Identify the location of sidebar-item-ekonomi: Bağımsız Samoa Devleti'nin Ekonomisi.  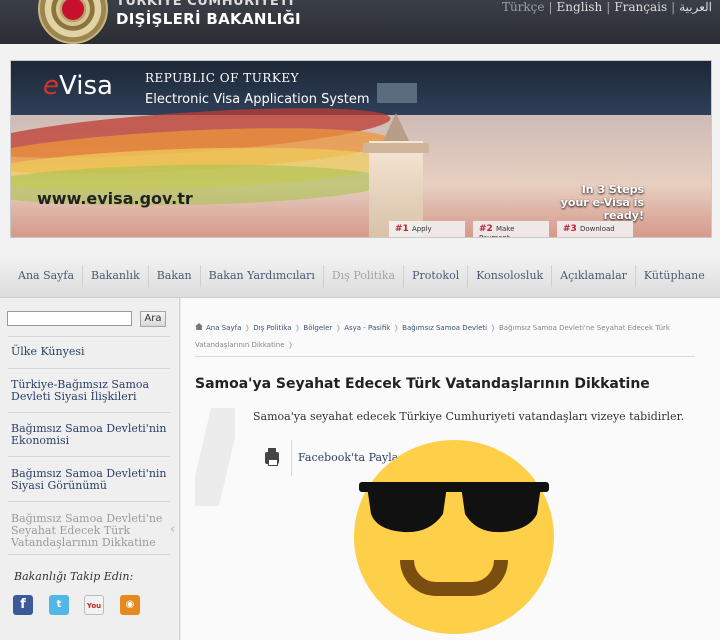
(90, 435).